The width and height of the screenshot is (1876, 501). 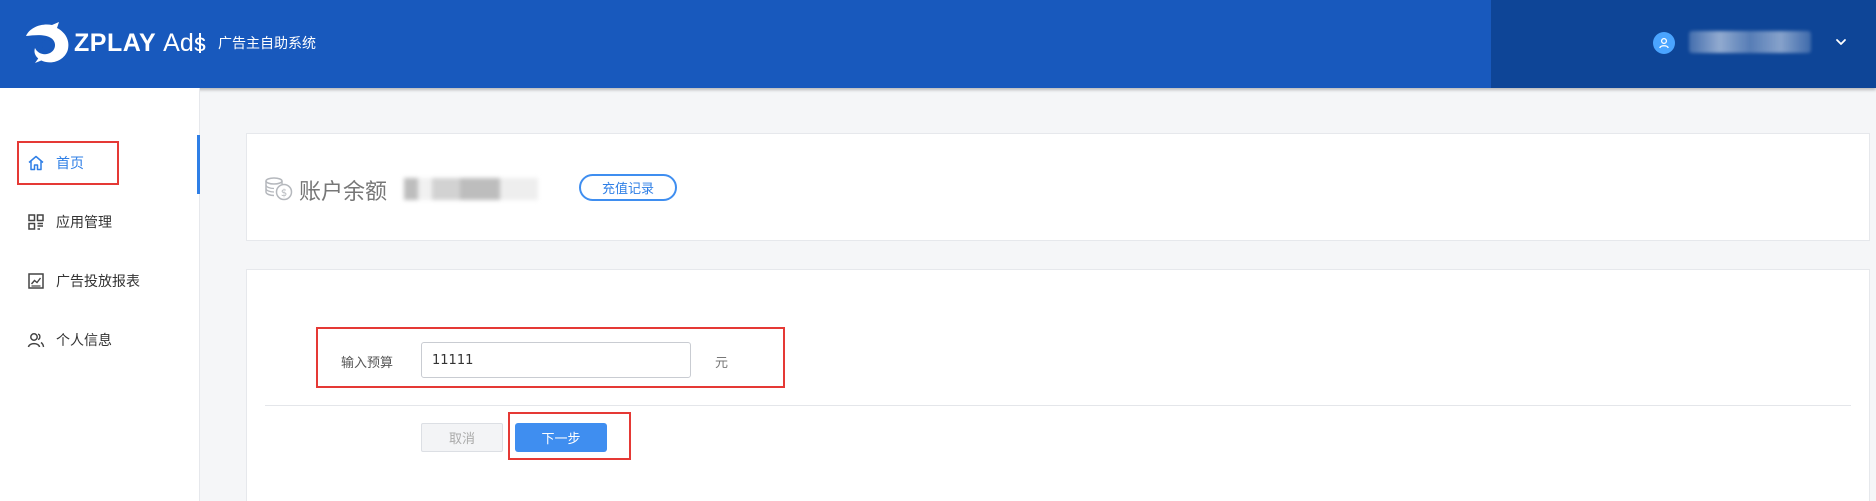 What do you see at coordinates (1664, 43) in the screenshot?
I see `user-icon` at bounding box center [1664, 43].